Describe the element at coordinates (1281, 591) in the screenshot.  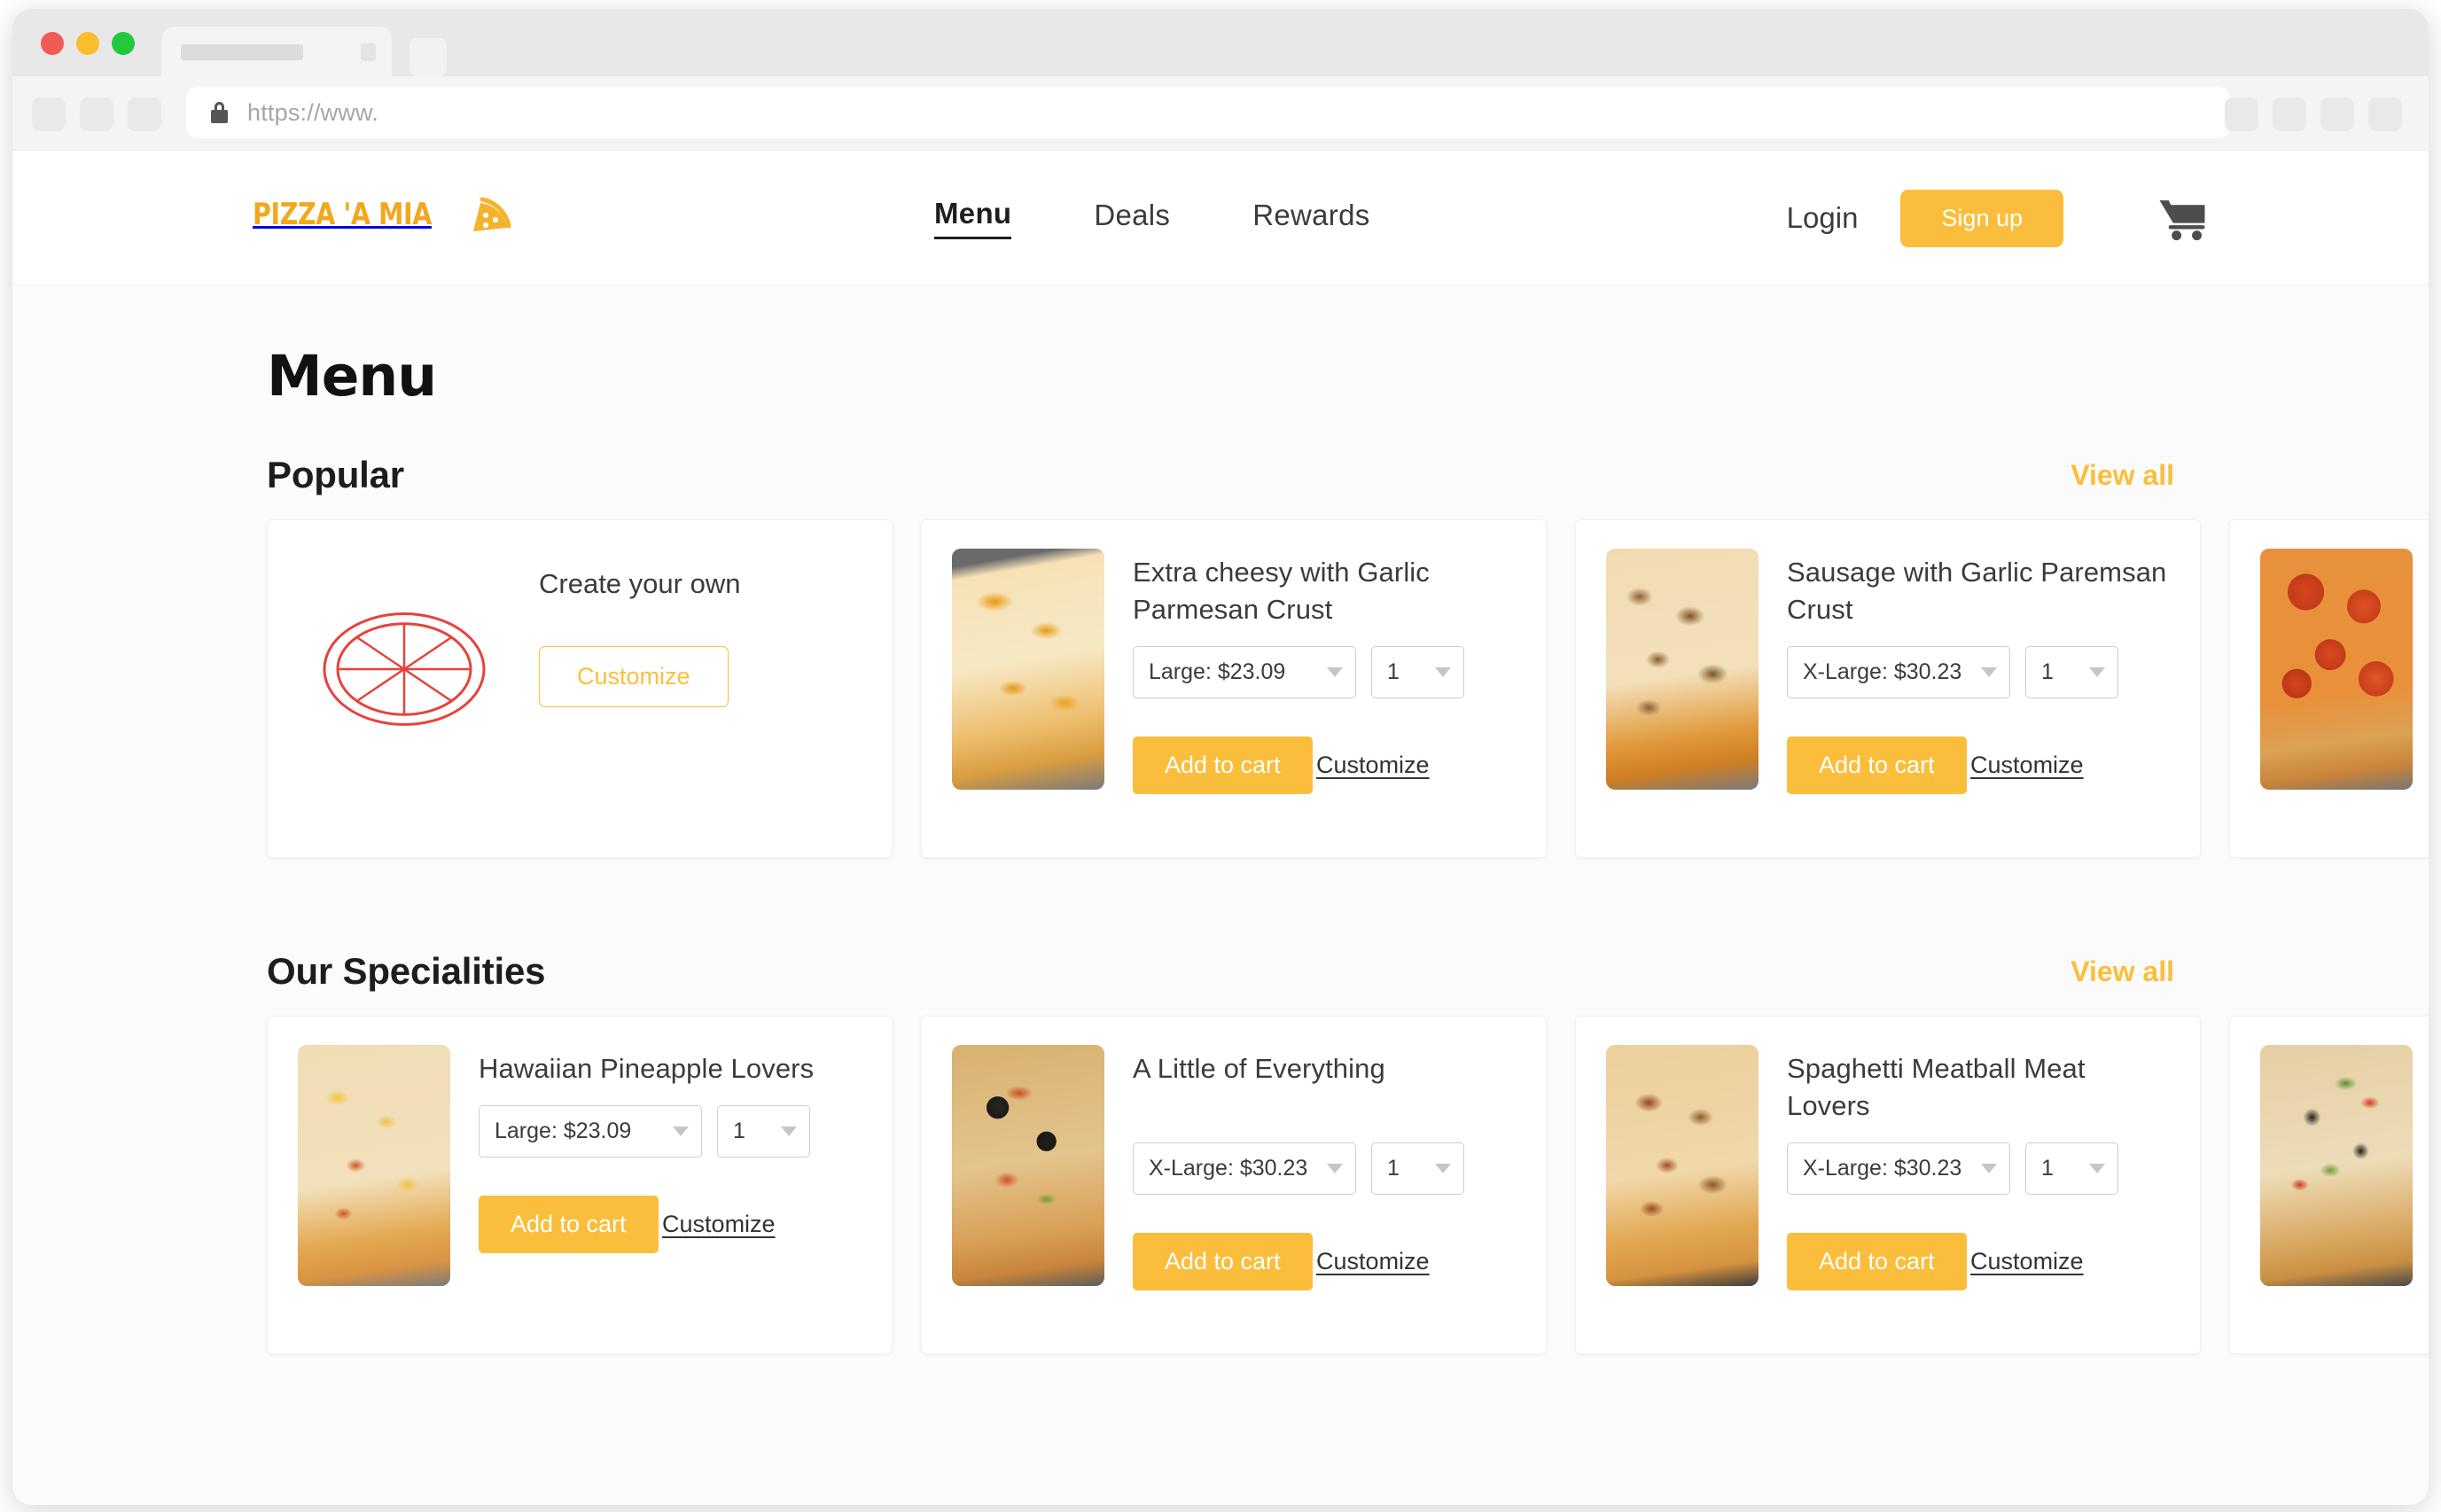
I see `product-title: Extra cheesy with Garlic Parmesan Crust` at that location.